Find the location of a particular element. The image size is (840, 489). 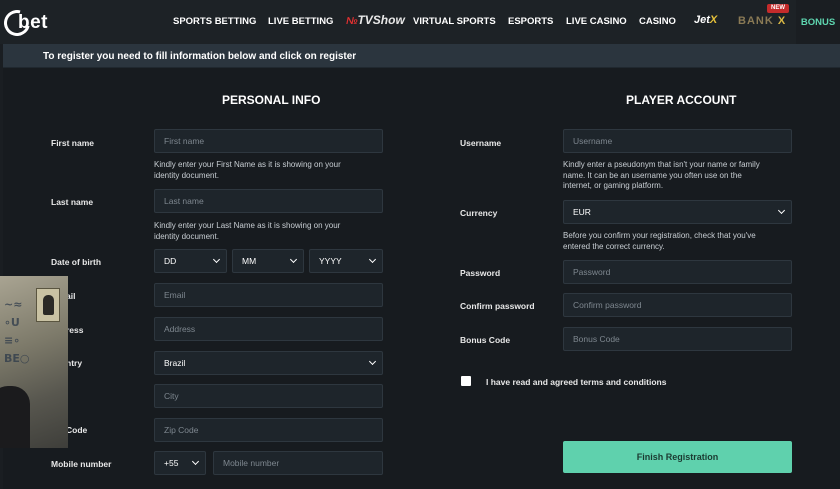

nav-esports: ESPORTS is located at coordinates (530, 21).